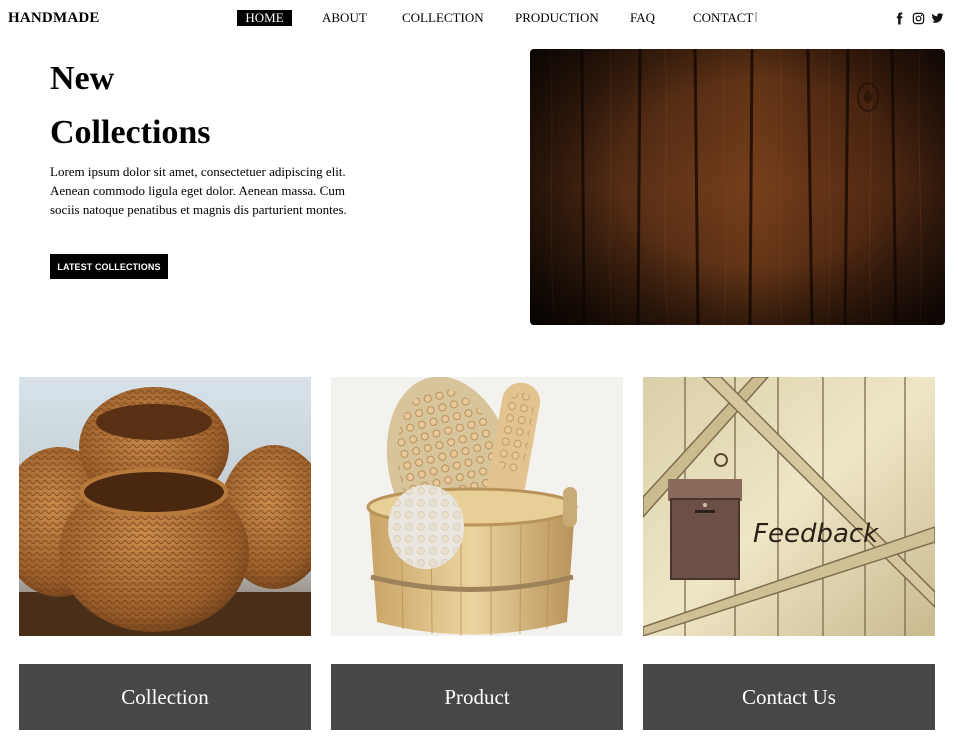 The height and width of the screenshot is (744, 958). What do you see at coordinates (557, 18) in the screenshot?
I see `nav-production: PRODUCTION` at bounding box center [557, 18].